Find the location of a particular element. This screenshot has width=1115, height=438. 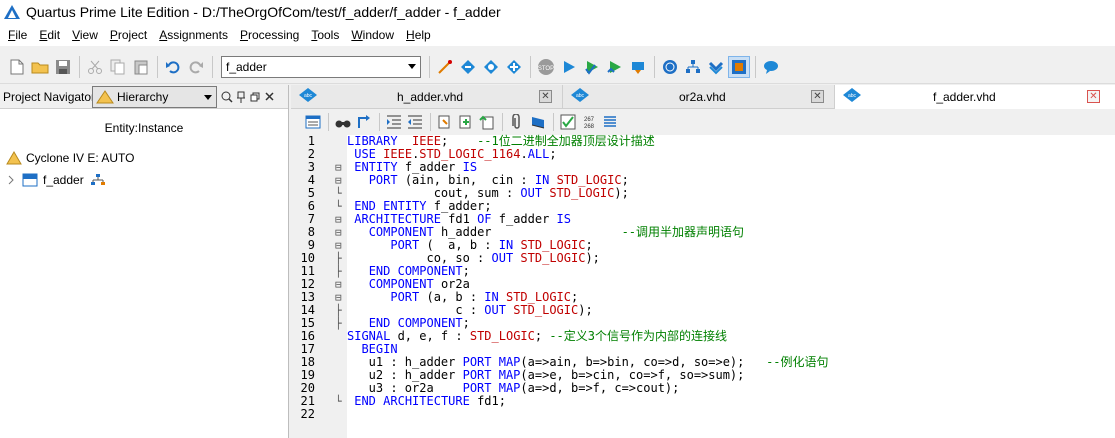

fold-guide: ├ is located at coordinates (338, 271).